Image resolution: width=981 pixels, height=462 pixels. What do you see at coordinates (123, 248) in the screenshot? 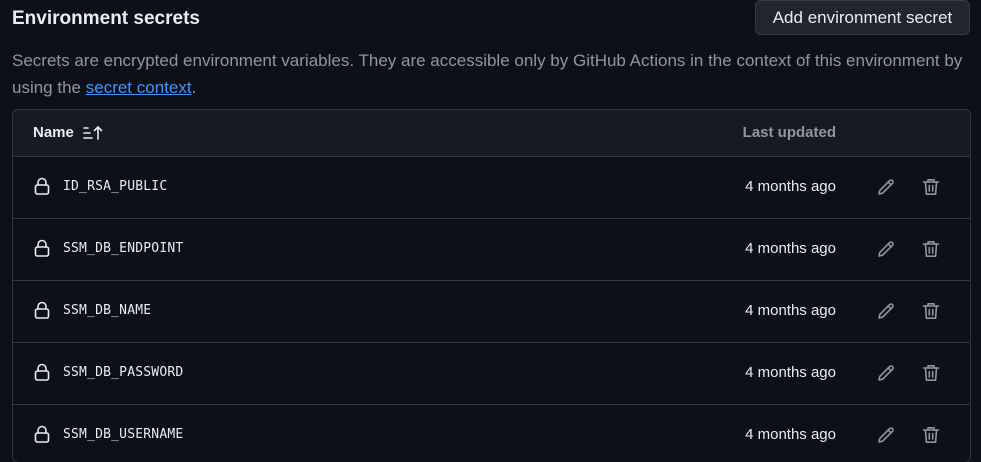
I see `secret-name: SSM_DB_ENDPOINT` at bounding box center [123, 248].